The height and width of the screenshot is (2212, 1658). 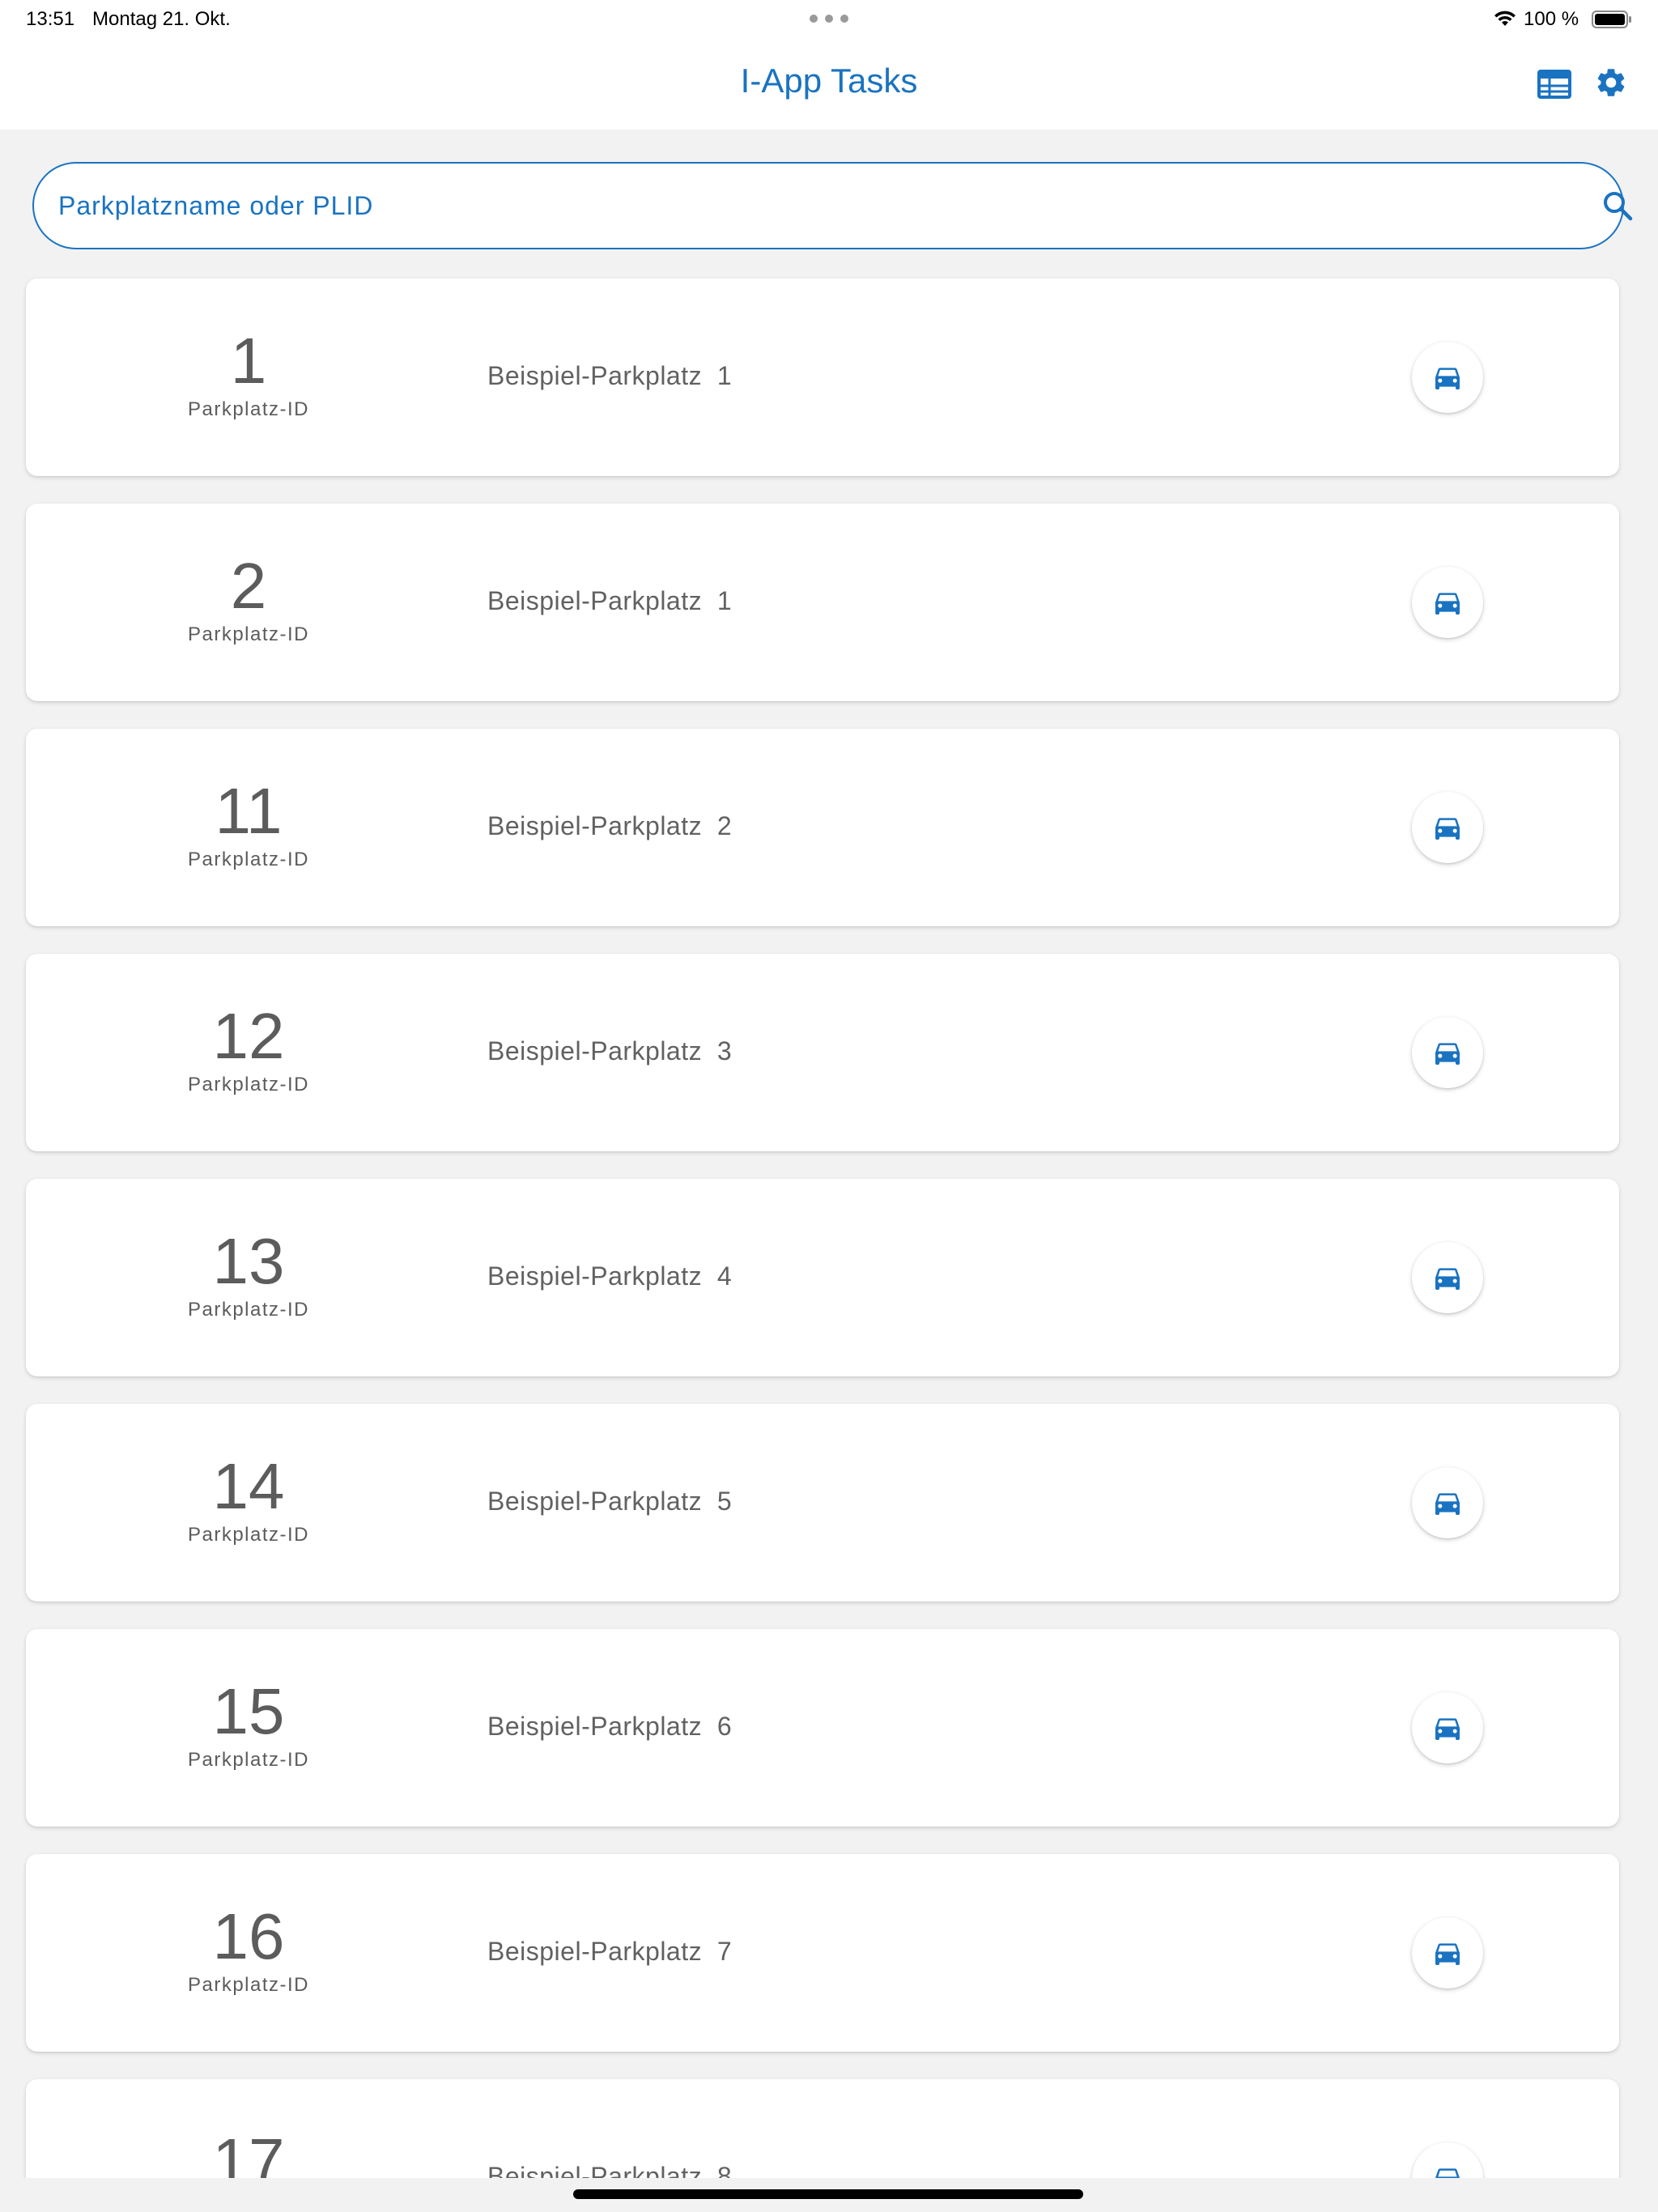 I want to click on parking-name: Beispiel-Parkplatz 5, so click(x=610, y=1502).